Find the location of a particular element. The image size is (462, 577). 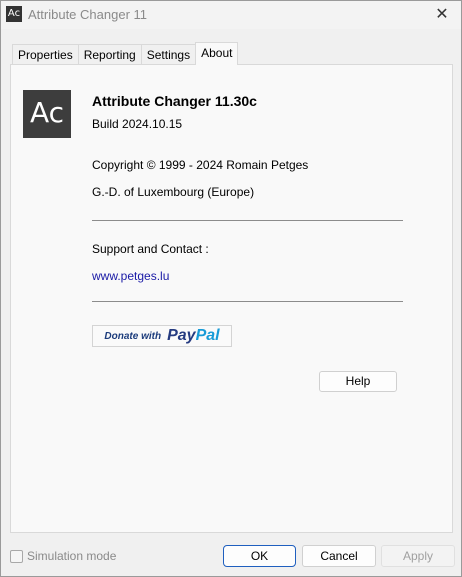

close-icon: ✕ is located at coordinates (442, 15).